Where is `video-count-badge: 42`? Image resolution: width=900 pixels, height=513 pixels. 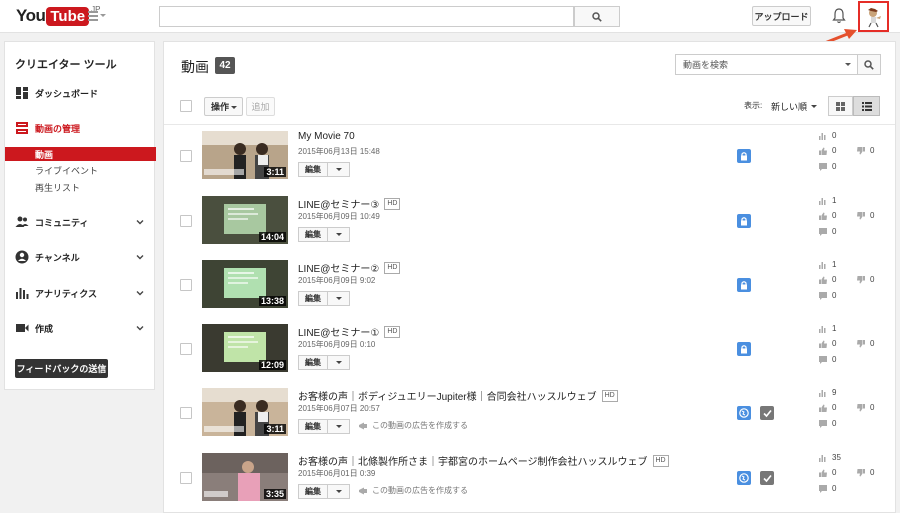
video-count-badge: 42 is located at coordinates (225, 65).